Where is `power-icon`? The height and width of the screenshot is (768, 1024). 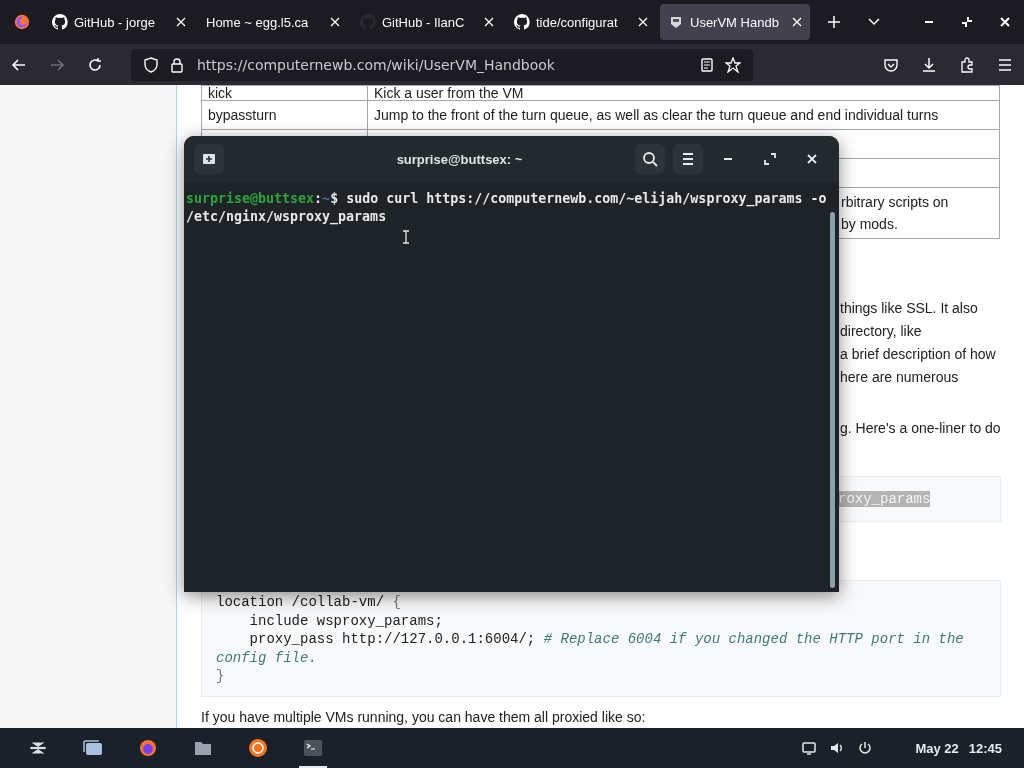
power-icon is located at coordinates (865, 748).